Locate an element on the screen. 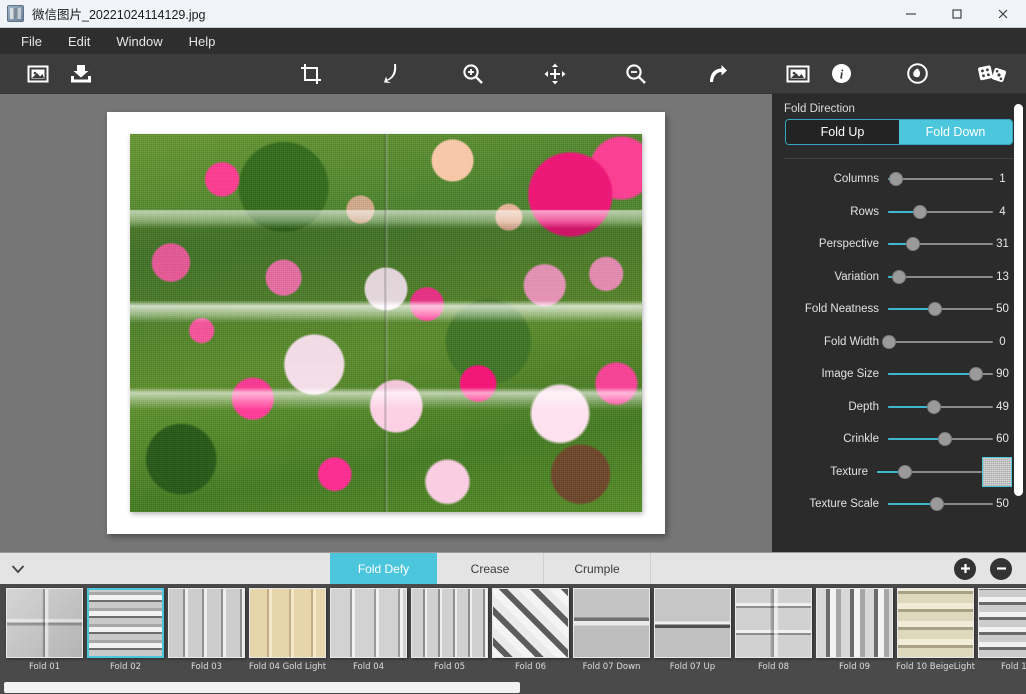  fold-up-button: Fold Up is located at coordinates (842, 132).